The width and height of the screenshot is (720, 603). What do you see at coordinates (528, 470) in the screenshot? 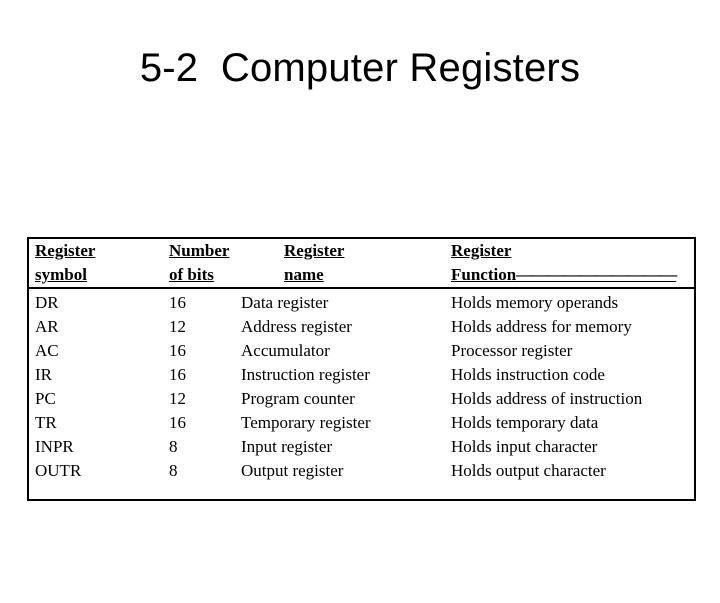
I see `cell-function: Holds output character` at bounding box center [528, 470].